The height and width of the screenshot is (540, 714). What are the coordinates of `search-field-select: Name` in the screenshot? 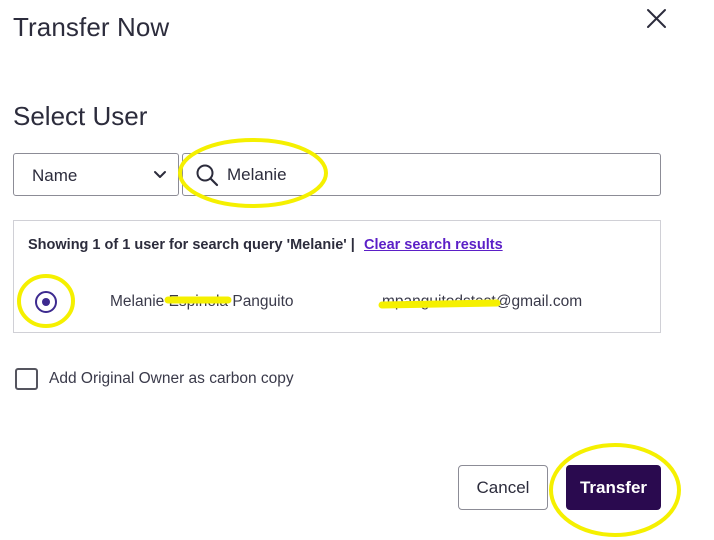 It's located at (96, 174).